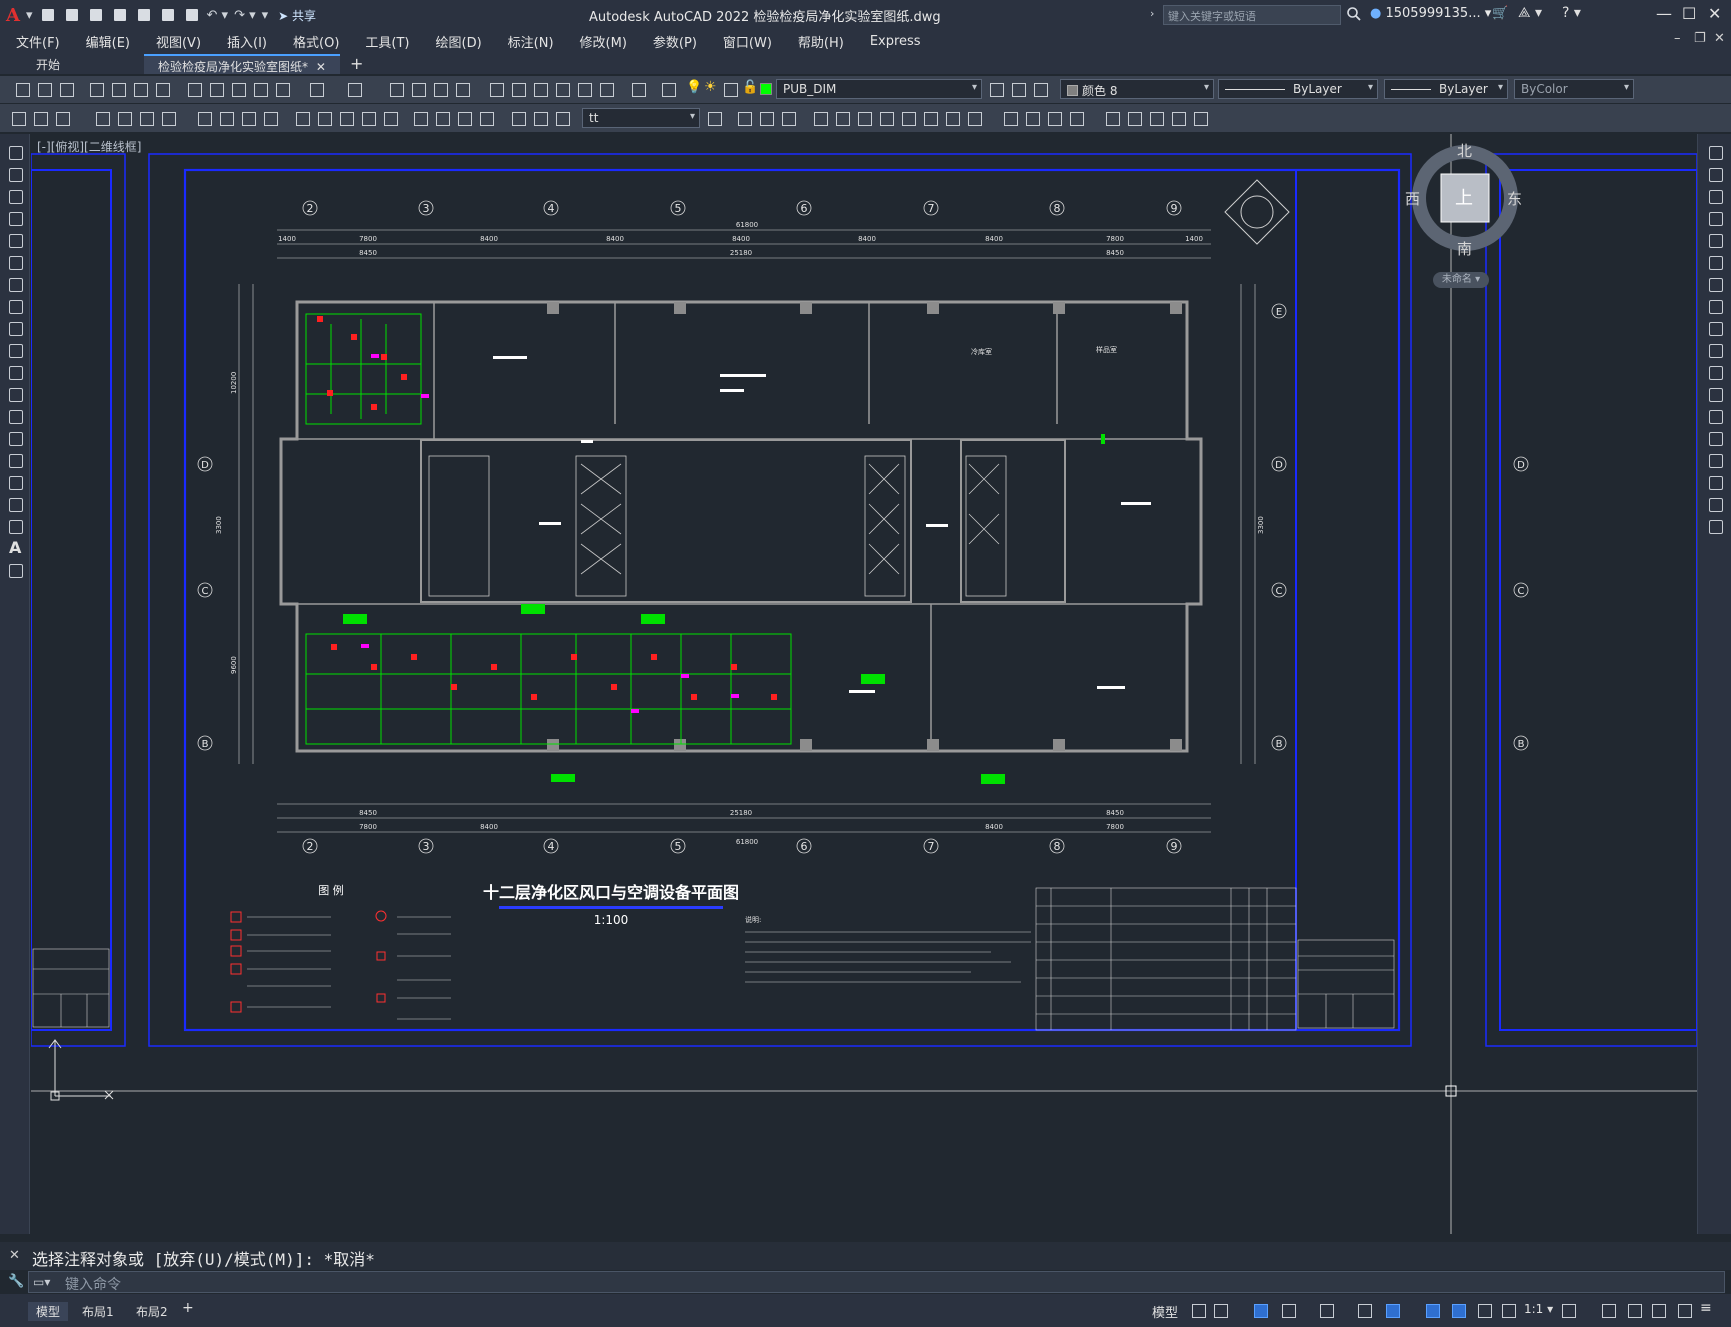 The height and width of the screenshot is (1327, 1731). What do you see at coordinates (486, 118) in the screenshot?
I see `jogged-linear-icon` at bounding box center [486, 118].